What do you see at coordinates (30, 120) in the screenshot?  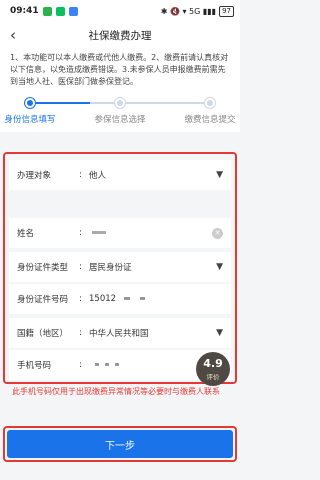 I see `step-label: 身份信息填写` at bounding box center [30, 120].